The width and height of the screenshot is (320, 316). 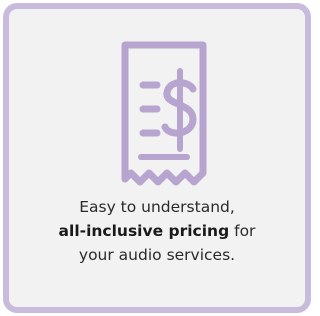 I want to click on caption-line-1: Easy to understand,, so click(x=157, y=207).